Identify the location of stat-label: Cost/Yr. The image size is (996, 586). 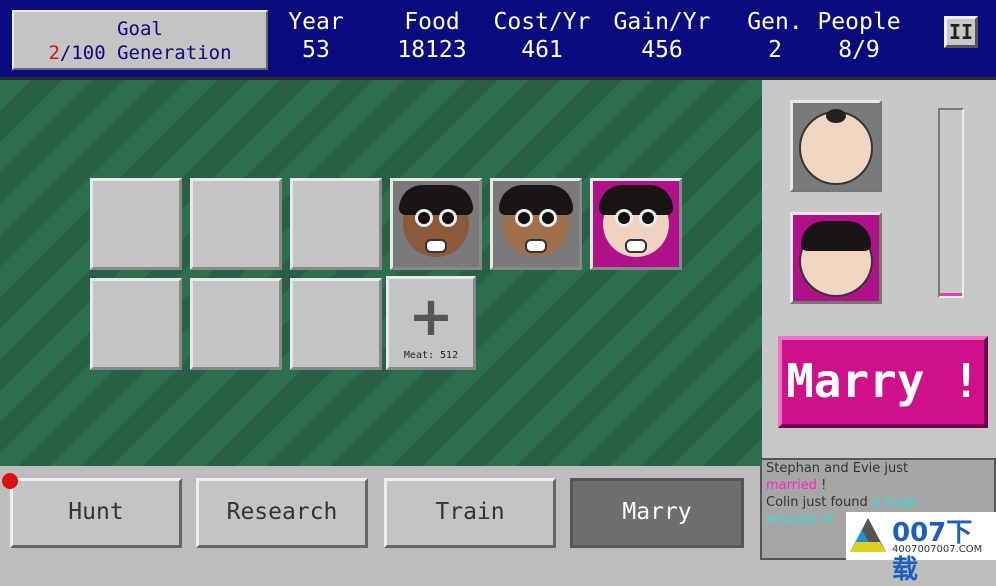
(542, 22).